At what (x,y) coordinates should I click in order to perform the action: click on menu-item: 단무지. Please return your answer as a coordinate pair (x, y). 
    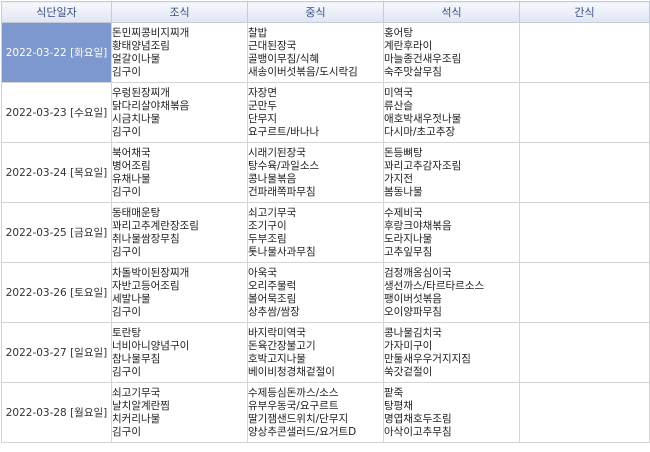
    Looking at the image, I should click on (262, 118).